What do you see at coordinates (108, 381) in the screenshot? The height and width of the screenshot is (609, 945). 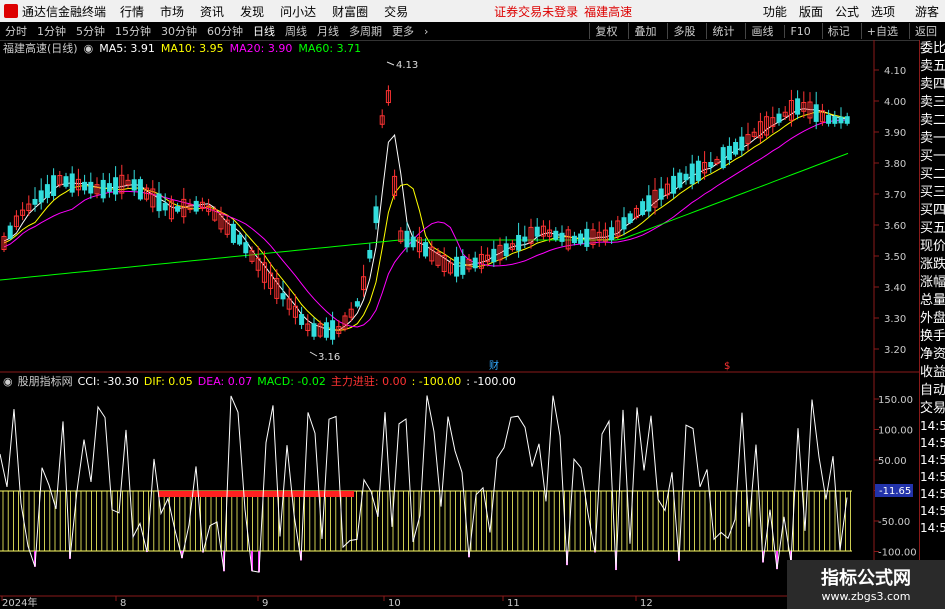 I see `cci-label: CCI: -30.30` at bounding box center [108, 381].